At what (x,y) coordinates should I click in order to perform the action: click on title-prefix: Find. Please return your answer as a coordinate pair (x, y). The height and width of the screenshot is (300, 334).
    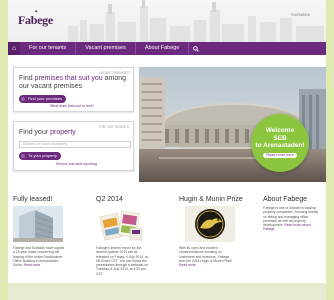
    Looking at the image, I should click on (27, 78).